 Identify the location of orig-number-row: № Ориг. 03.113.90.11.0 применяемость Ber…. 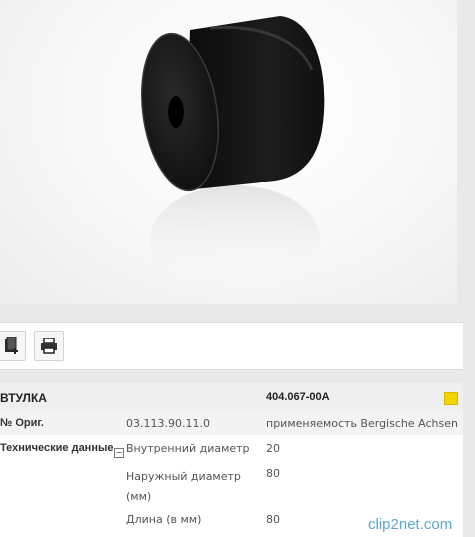
(231, 423).